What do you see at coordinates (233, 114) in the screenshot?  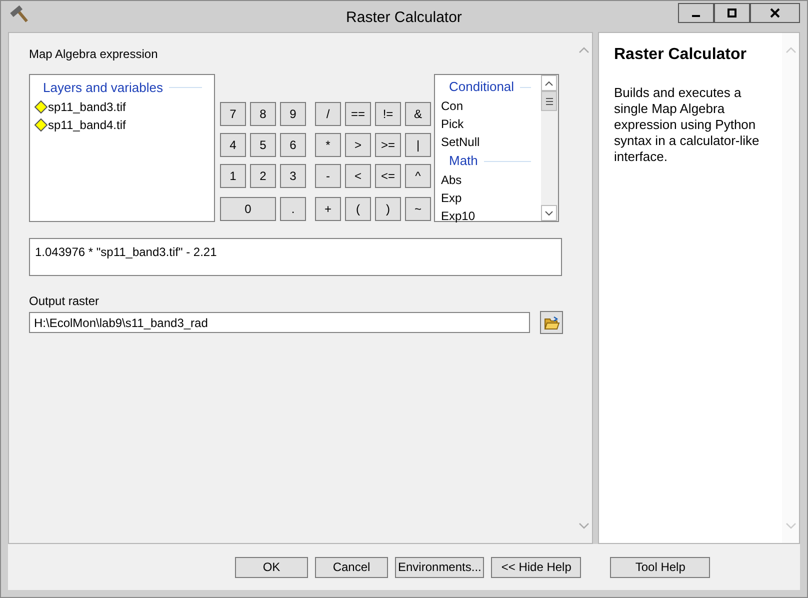 I see `keypad-button: 7` at bounding box center [233, 114].